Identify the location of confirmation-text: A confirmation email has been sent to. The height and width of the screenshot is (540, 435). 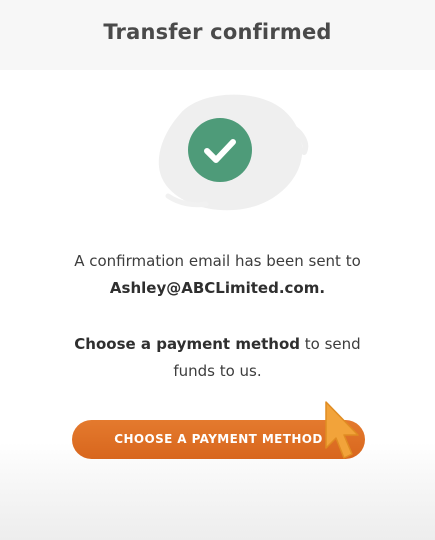
(217, 261).